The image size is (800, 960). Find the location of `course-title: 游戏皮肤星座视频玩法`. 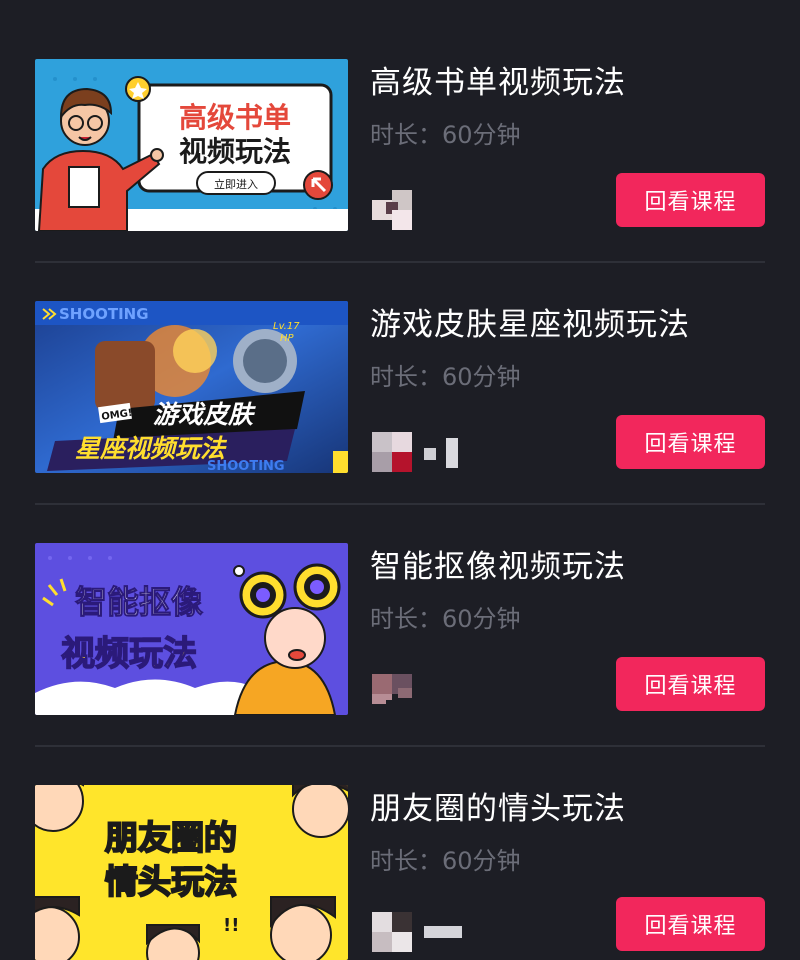

course-title: 游戏皮肤星座视频玩法 is located at coordinates (530, 325).